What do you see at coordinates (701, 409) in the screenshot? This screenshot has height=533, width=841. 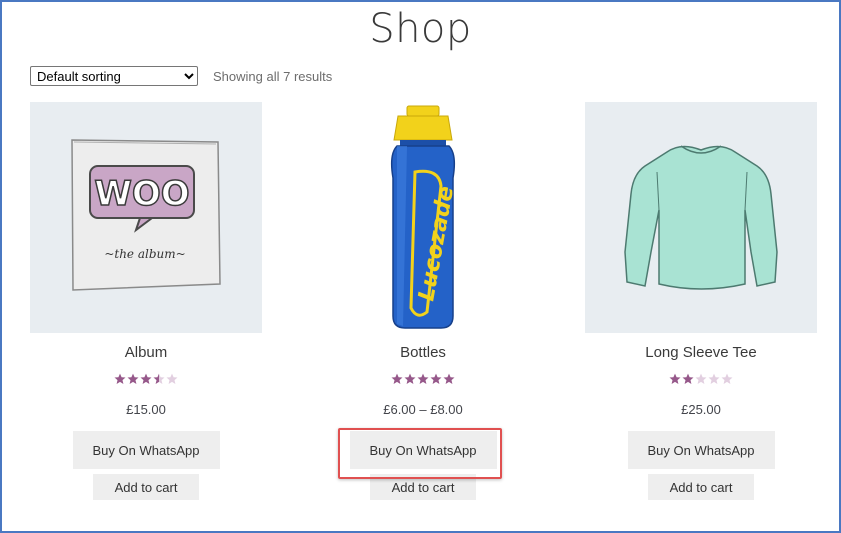 I see `product-price: £25.00` at bounding box center [701, 409].